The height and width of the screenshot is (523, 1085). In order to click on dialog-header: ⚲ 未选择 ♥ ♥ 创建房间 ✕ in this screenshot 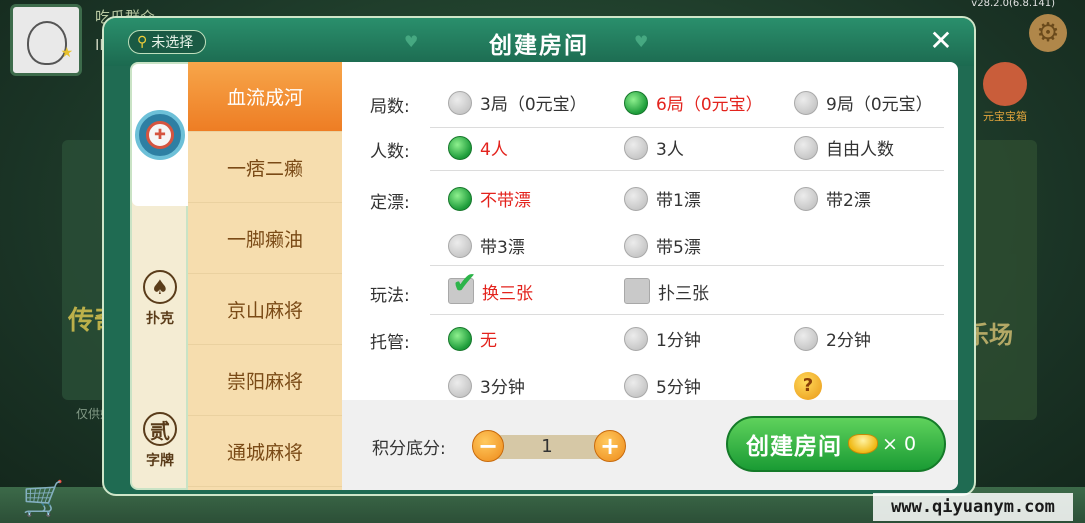, I will do `click(539, 42)`.